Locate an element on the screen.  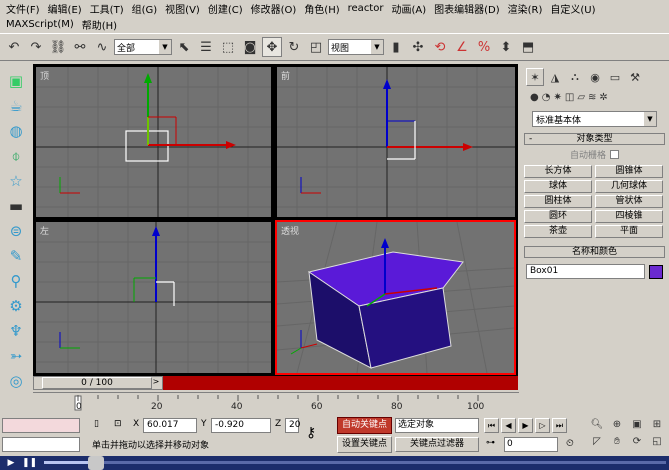
menu-modifiers: 修改器(O) is located at coordinates (274, 8).